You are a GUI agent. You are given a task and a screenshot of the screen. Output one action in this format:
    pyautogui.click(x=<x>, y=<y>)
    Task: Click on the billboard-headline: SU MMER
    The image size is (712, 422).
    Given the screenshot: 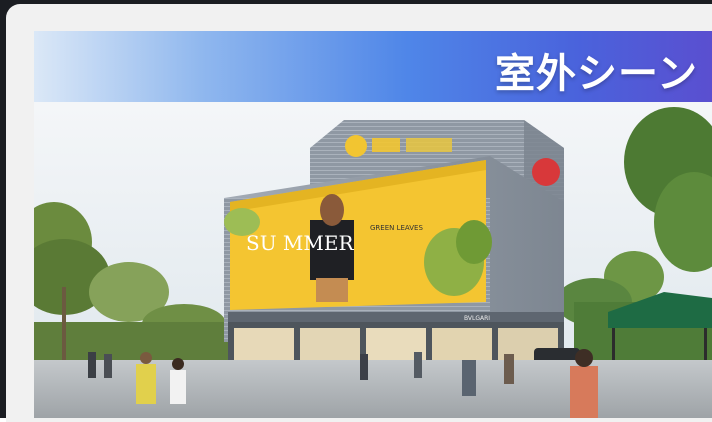 What is the action you would take?
    pyautogui.click(x=300, y=243)
    